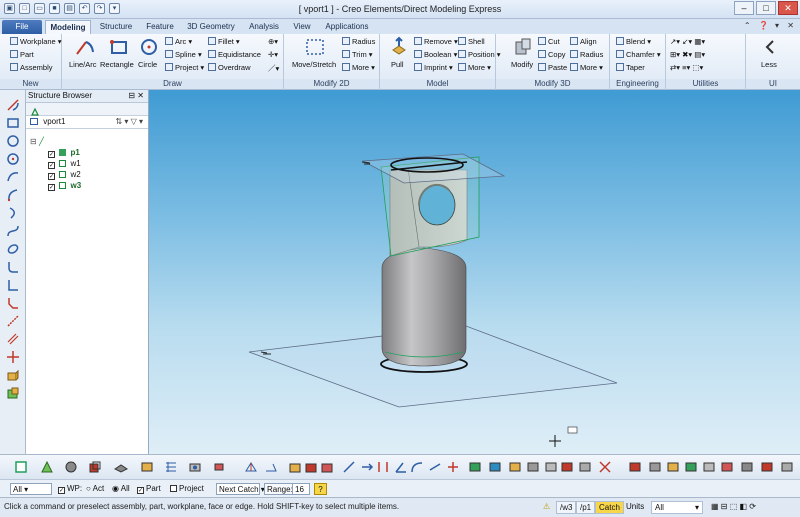  I want to click on tree-item-w1: ✓ w1, so click(55, 163).